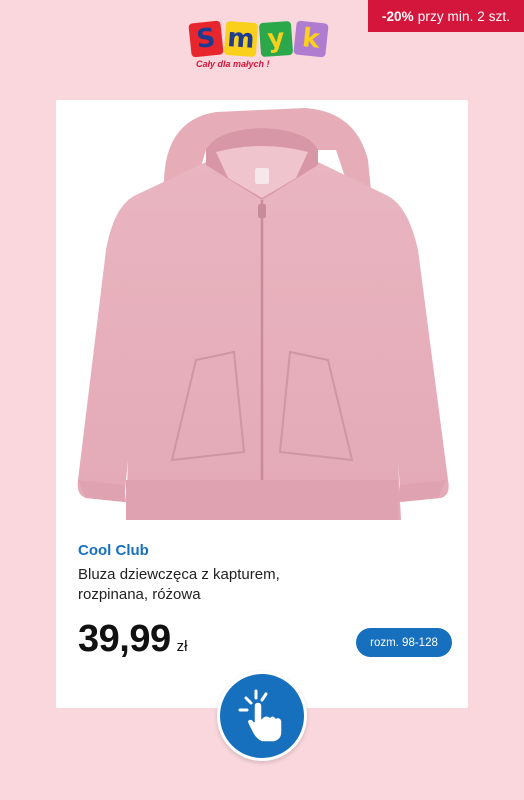 This screenshot has height=800, width=524. What do you see at coordinates (206, 39) in the screenshot?
I see `logo-letter-s: S` at bounding box center [206, 39].